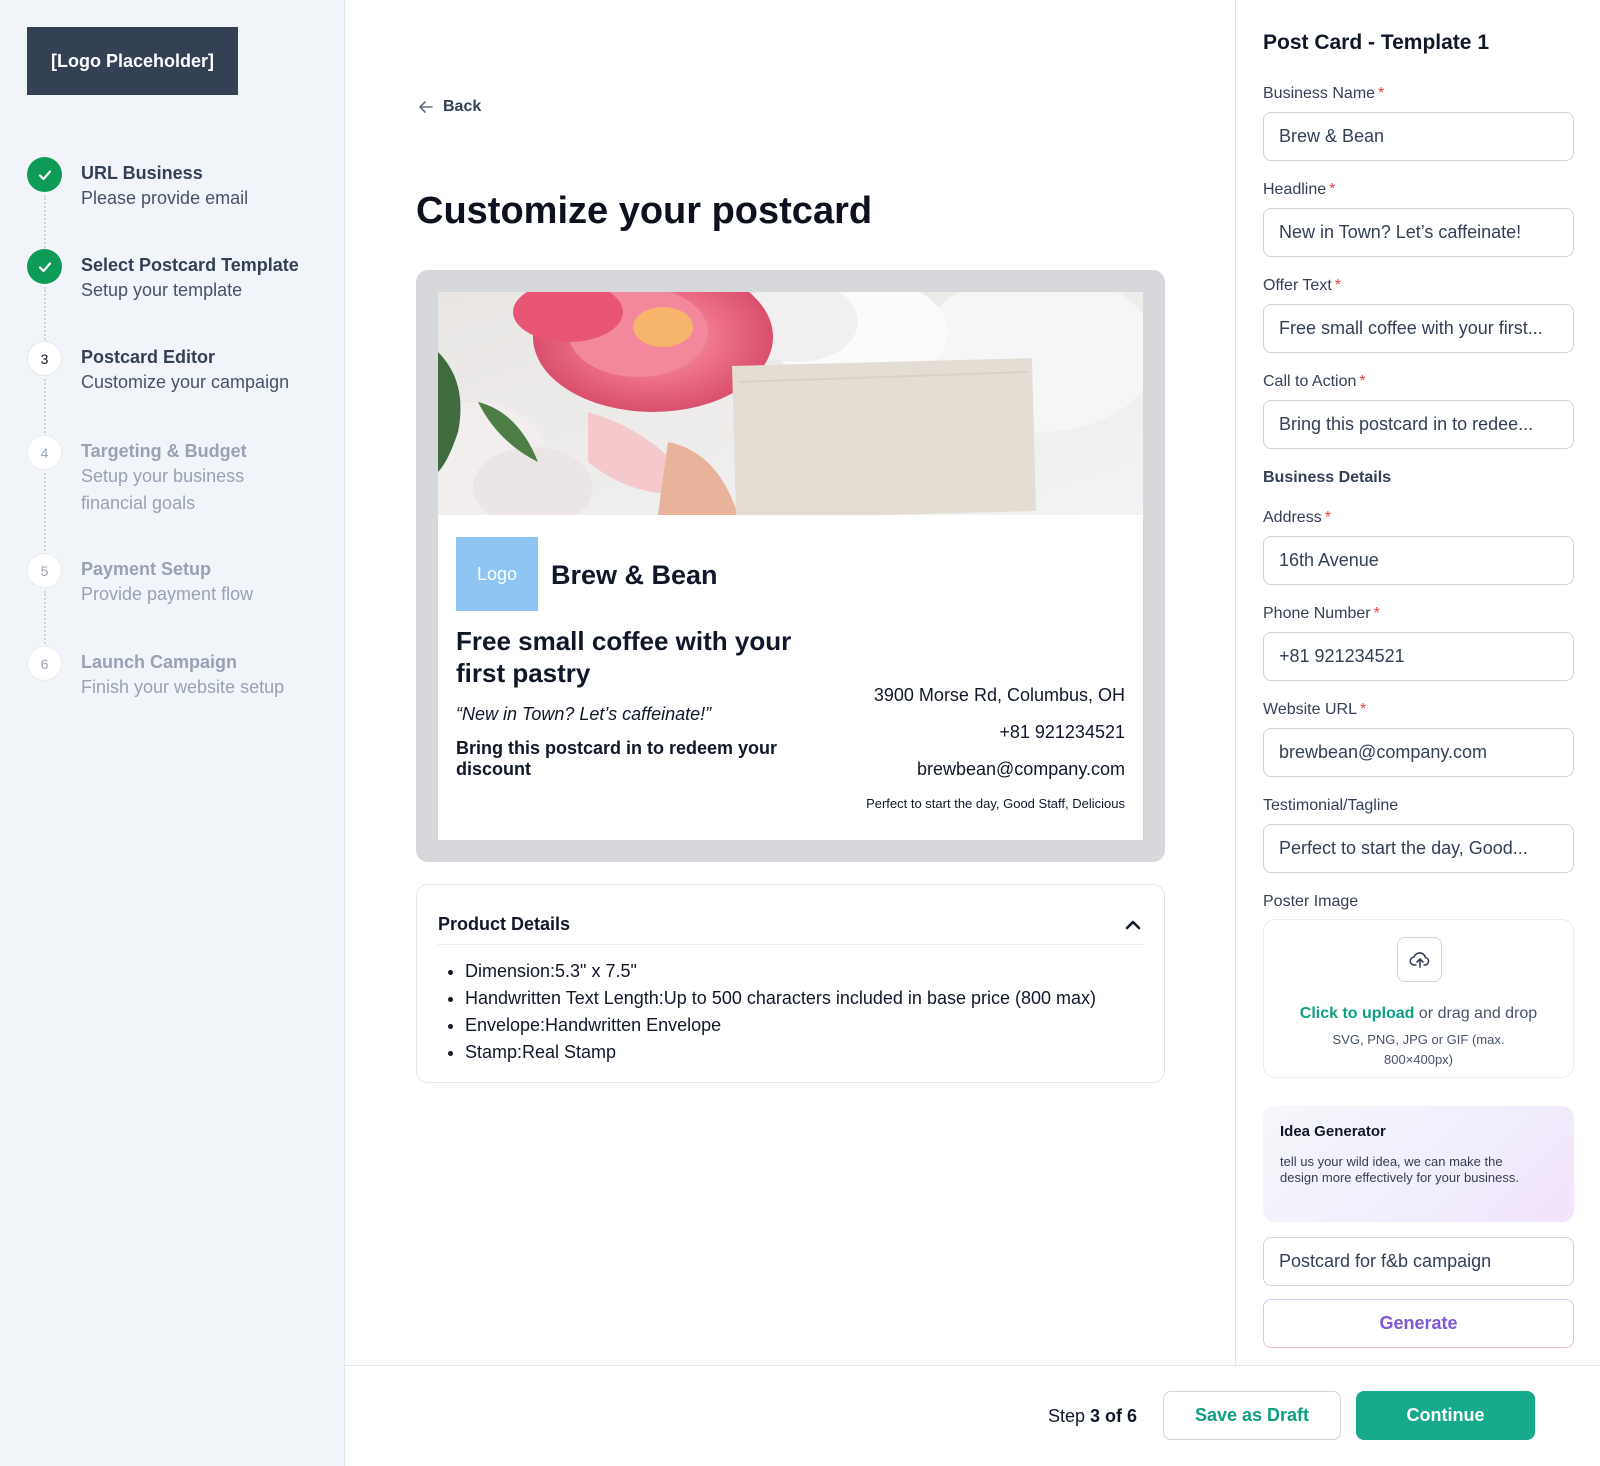 This screenshot has height=1466, width=1600. What do you see at coordinates (426, 107) in the screenshot?
I see `arrow-left-icon` at bounding box center [426, 107].